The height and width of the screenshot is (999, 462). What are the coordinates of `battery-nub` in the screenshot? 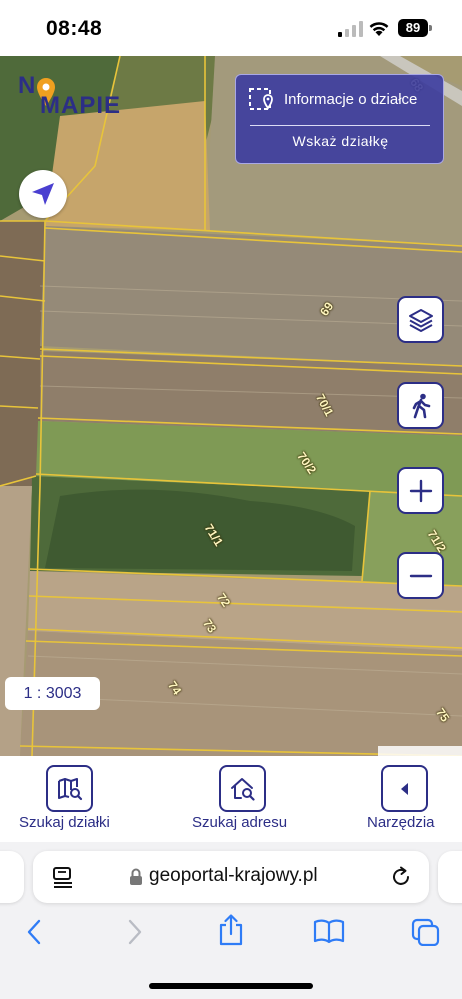 It's located at (430, 28).